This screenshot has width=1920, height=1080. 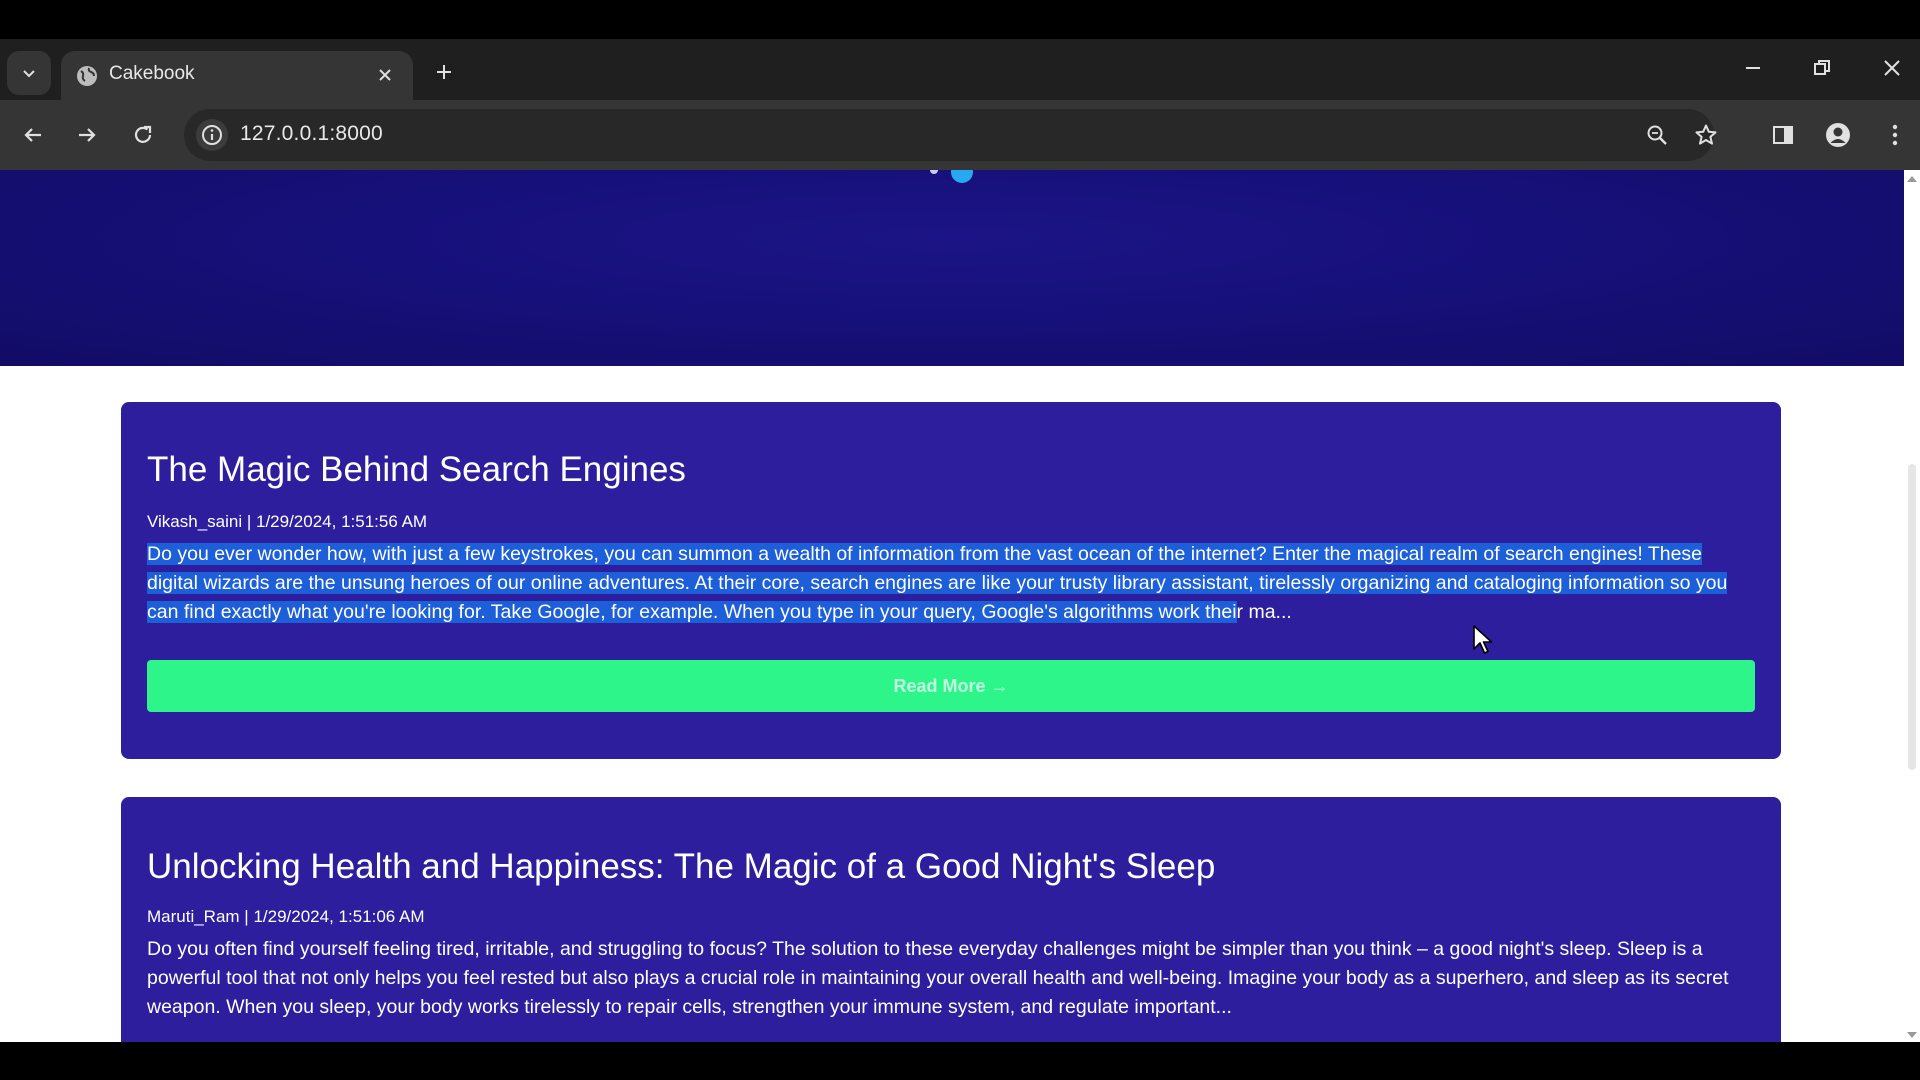 I want to click on browser-toolbar: 127.0.0.1:8000, so click(x=960, y=135).